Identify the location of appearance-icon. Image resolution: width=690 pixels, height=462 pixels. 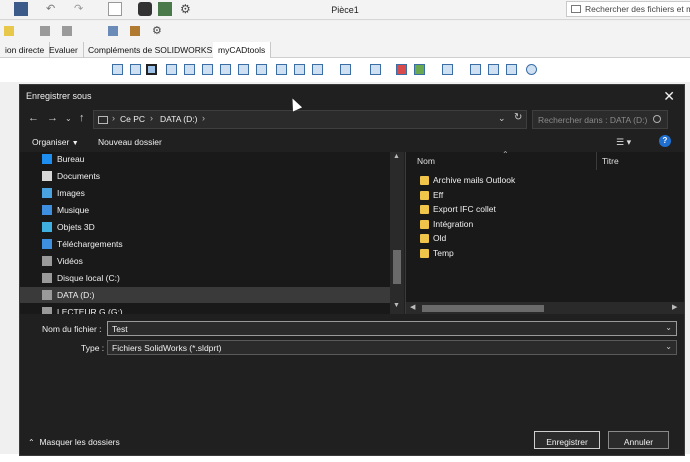
(401, 69).